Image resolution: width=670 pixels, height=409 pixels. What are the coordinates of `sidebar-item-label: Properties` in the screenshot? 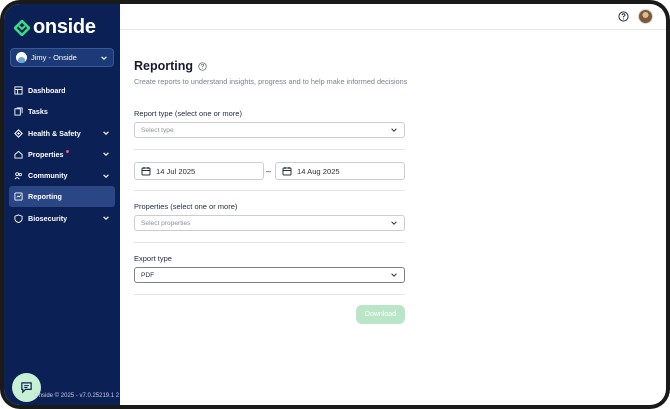 It's located at (46, 154).